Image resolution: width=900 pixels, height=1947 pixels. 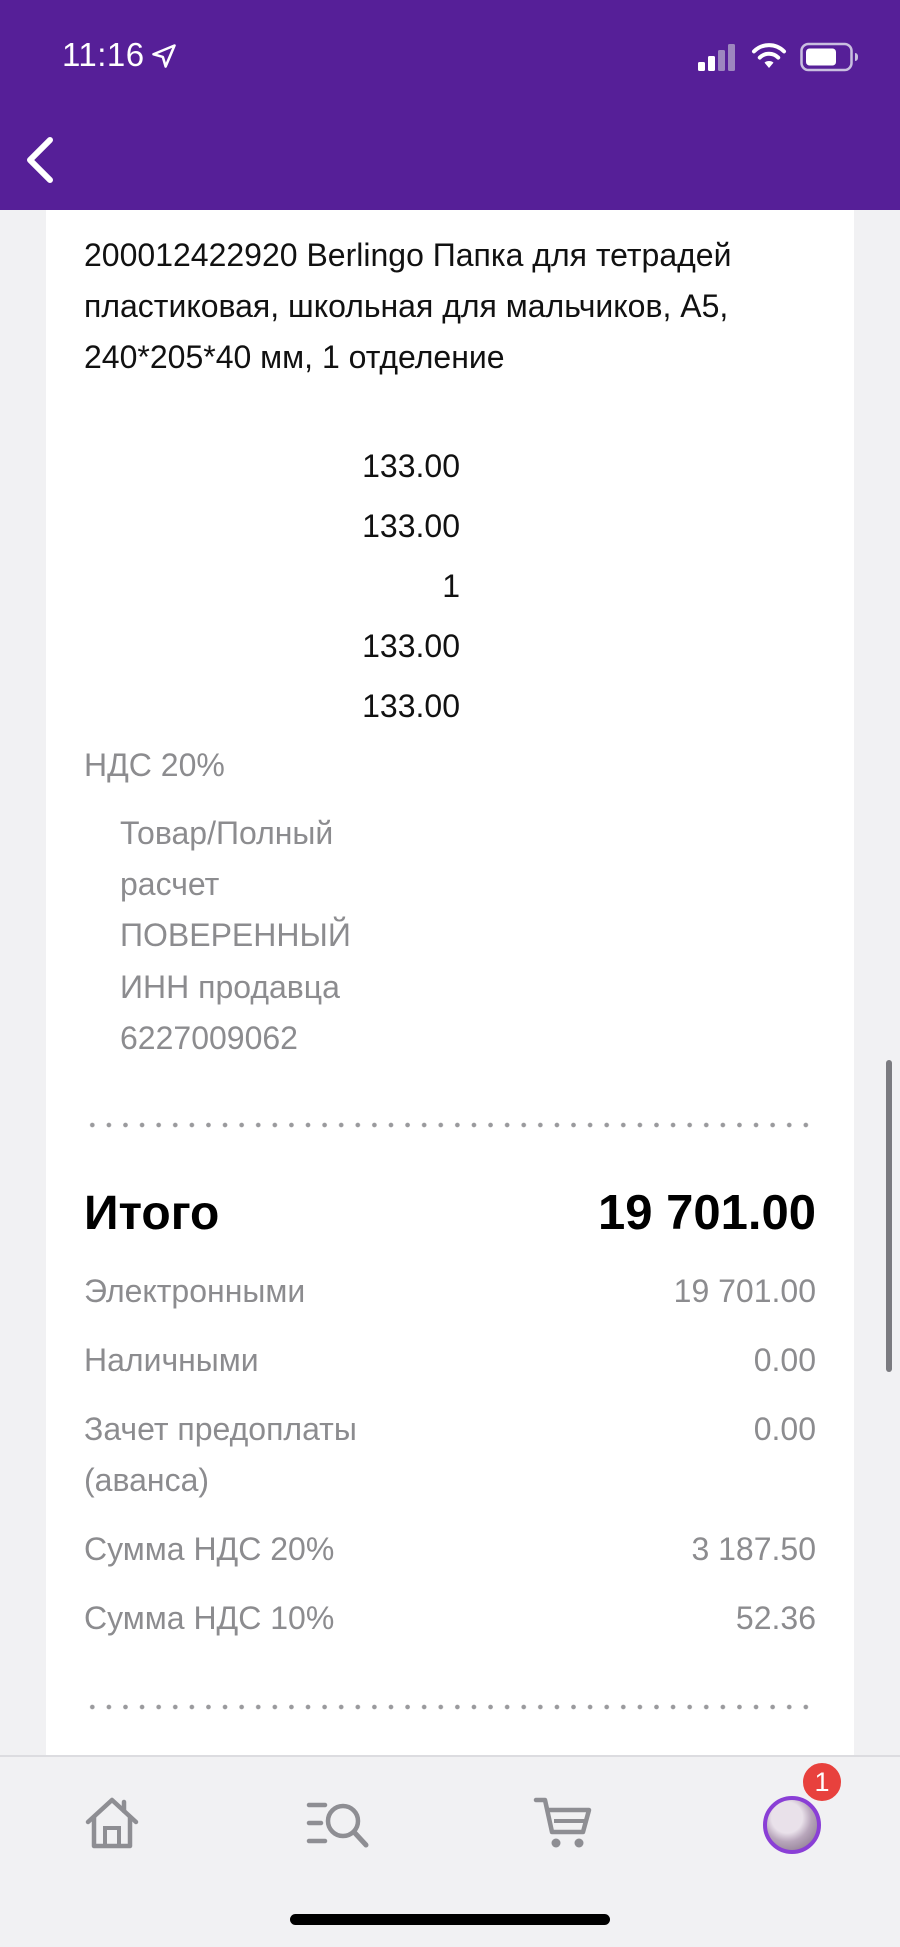 I want to click on total-value: 19 701.00, so click(x=707, y=1213).